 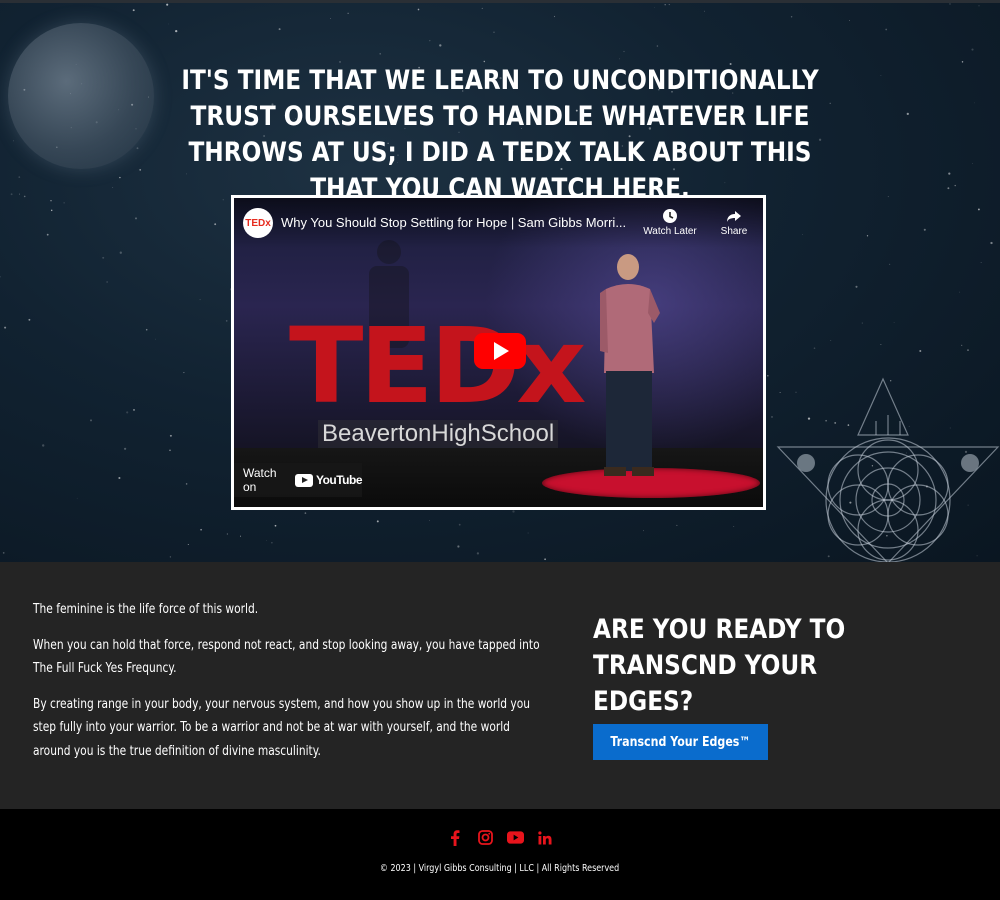 I want to click on play-icon, so click(x=501, y=351).